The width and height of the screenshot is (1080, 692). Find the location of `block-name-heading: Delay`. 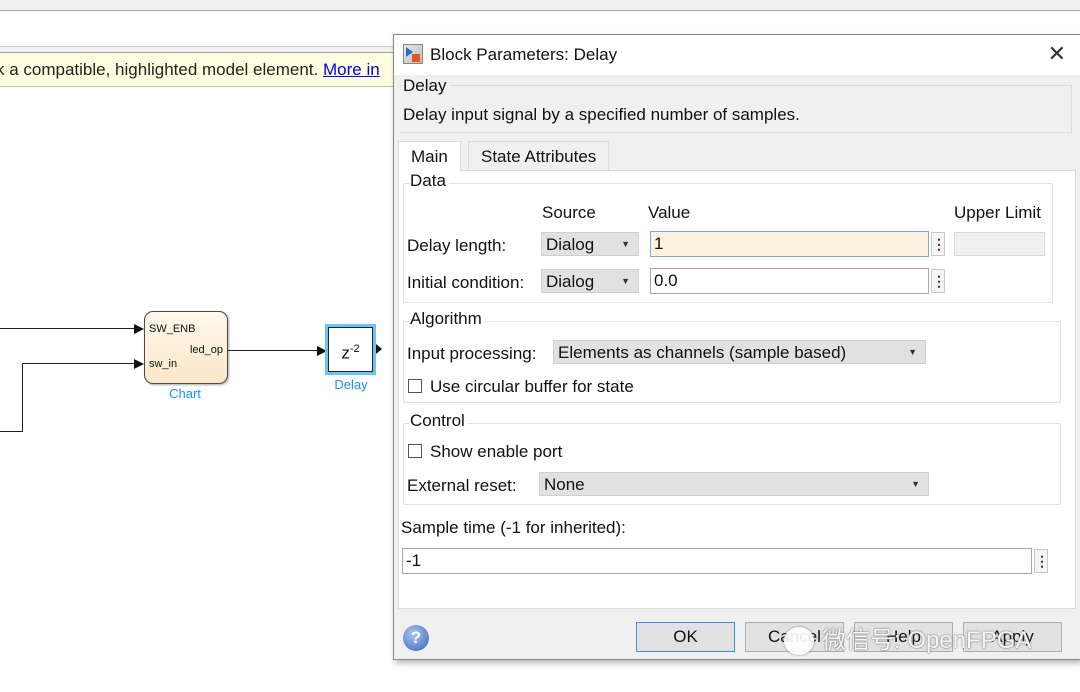

block-name-heading: Delay is located at coordinates (427, 86).